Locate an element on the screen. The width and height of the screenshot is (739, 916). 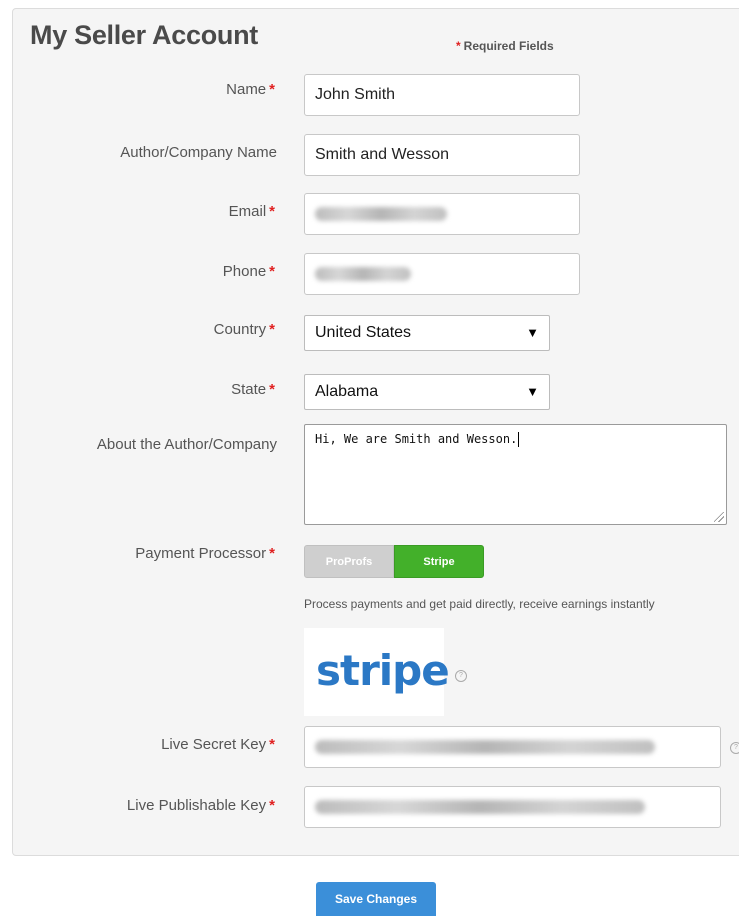
required-fields-note: * Required Fields is located at coordinates (505, 46).